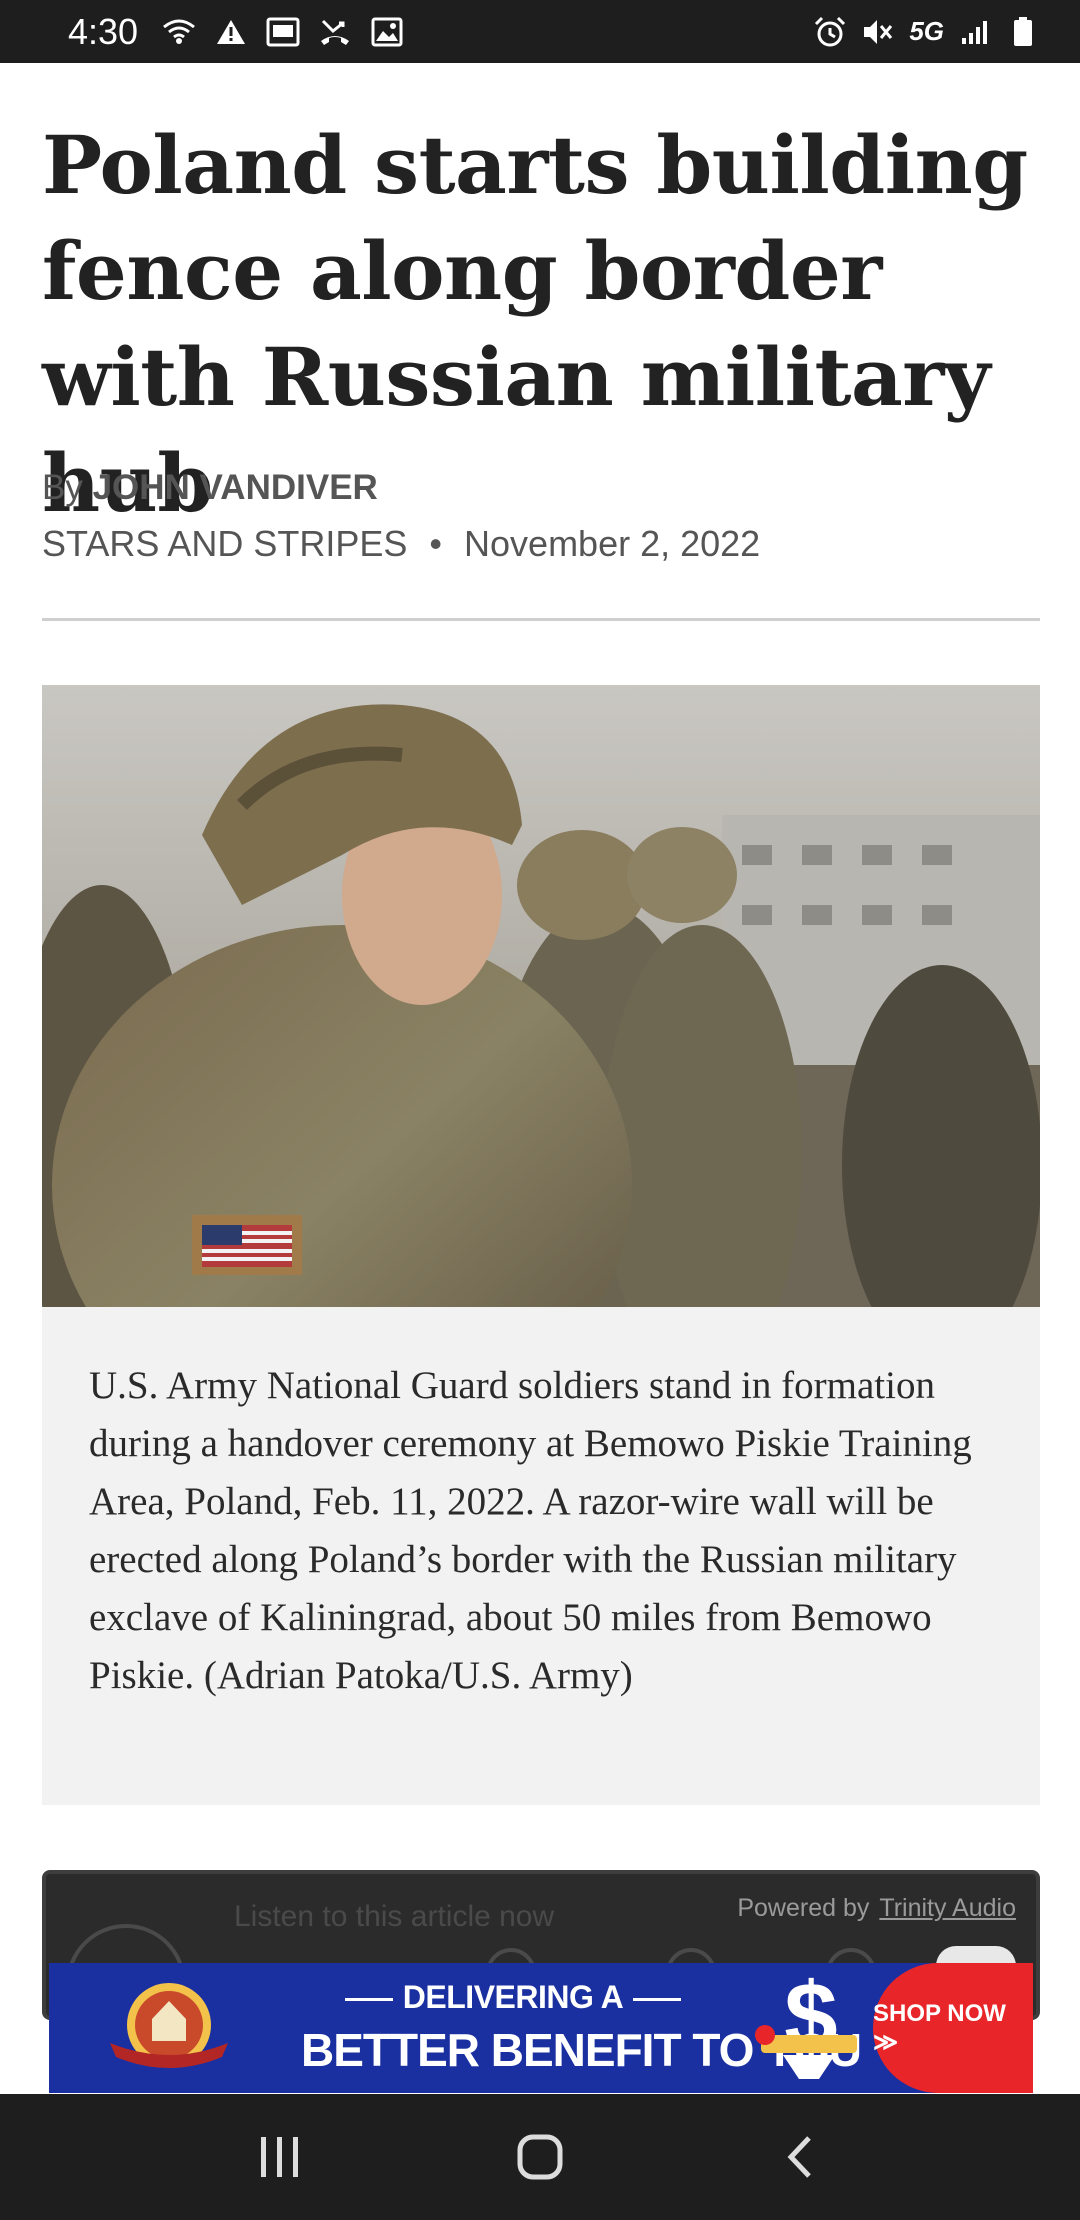 The height and width of the screenshot is (2220, 1080). I want to click on missed-call-icon, so click(335, 32).